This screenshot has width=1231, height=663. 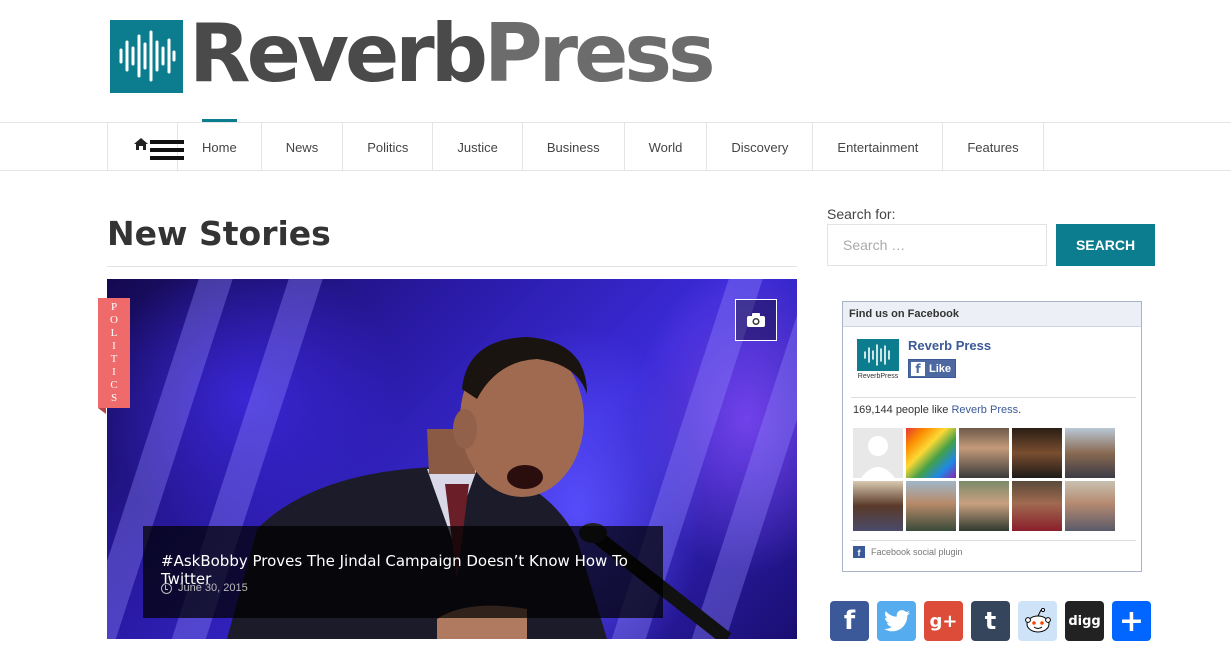 I want to click on facebook-page-avatar: ReverbPress, so click(x=878, y=360).